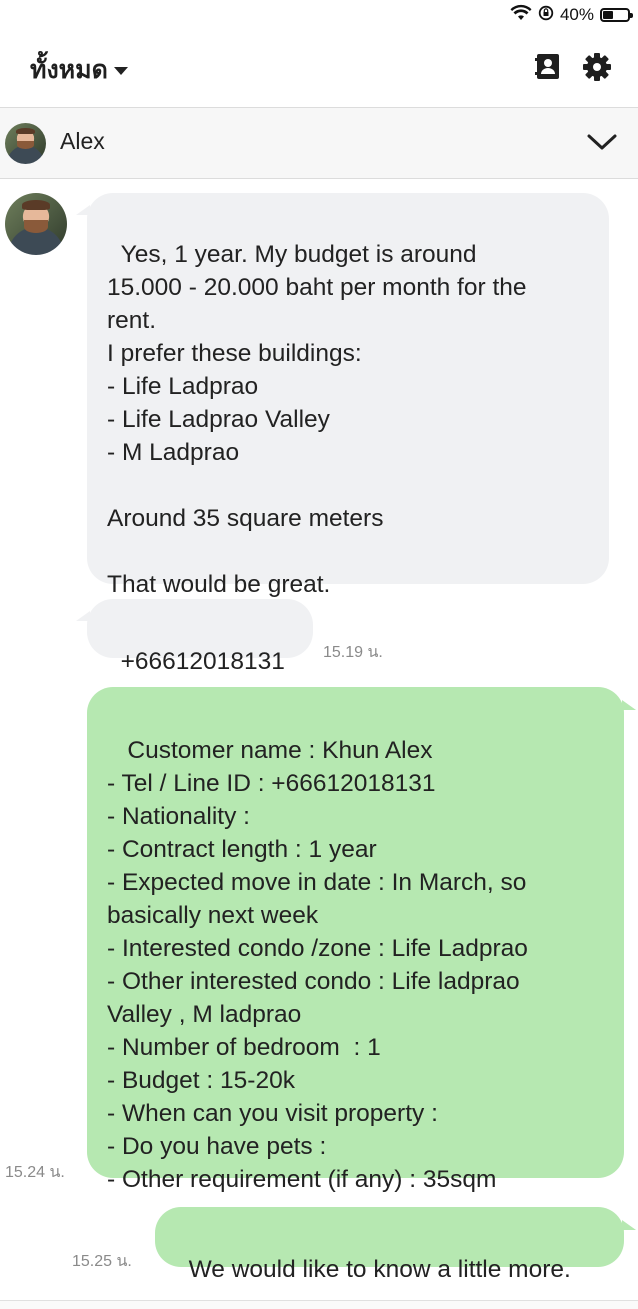 This screenshot has width=638, height=1309. What do you see at coordinates (353, 652) in the screenshot?
I see `message-timestamp: 15.19 น.` at bounding box center [353, 652].